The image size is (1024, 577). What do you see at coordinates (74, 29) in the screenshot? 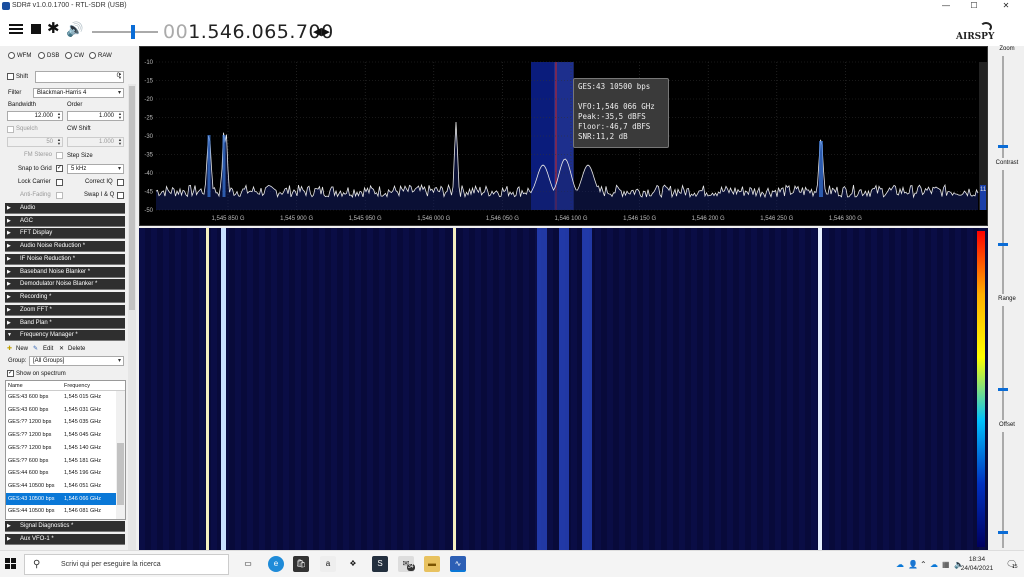
I see `speaker-icon: 🔊` at bounding box center [74, 29].